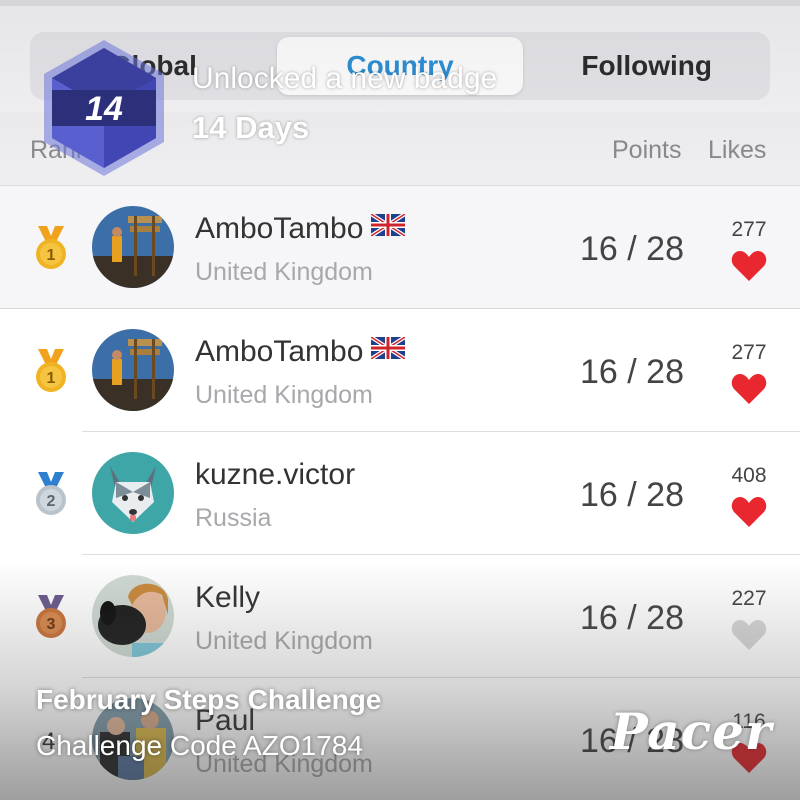  I want to click on likes-column-header: Likes, so click(737, 150).